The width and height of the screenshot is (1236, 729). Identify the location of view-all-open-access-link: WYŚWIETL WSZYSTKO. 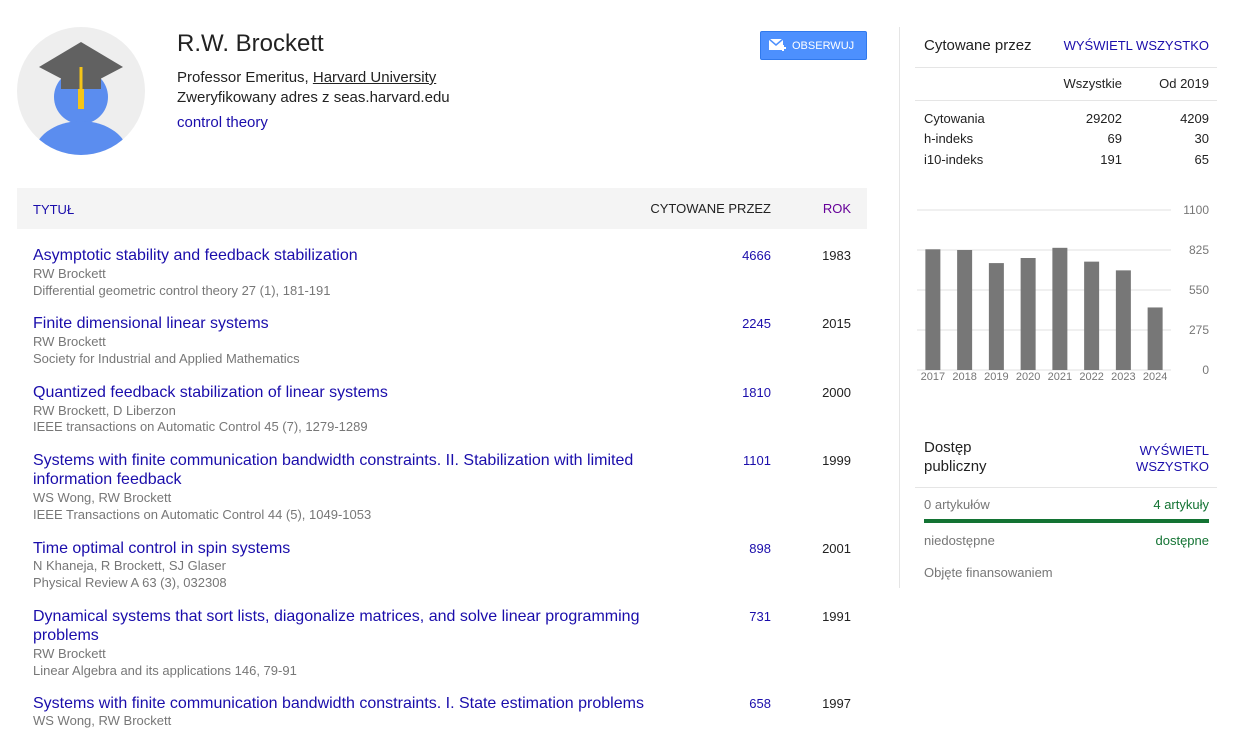
(1172, 459).